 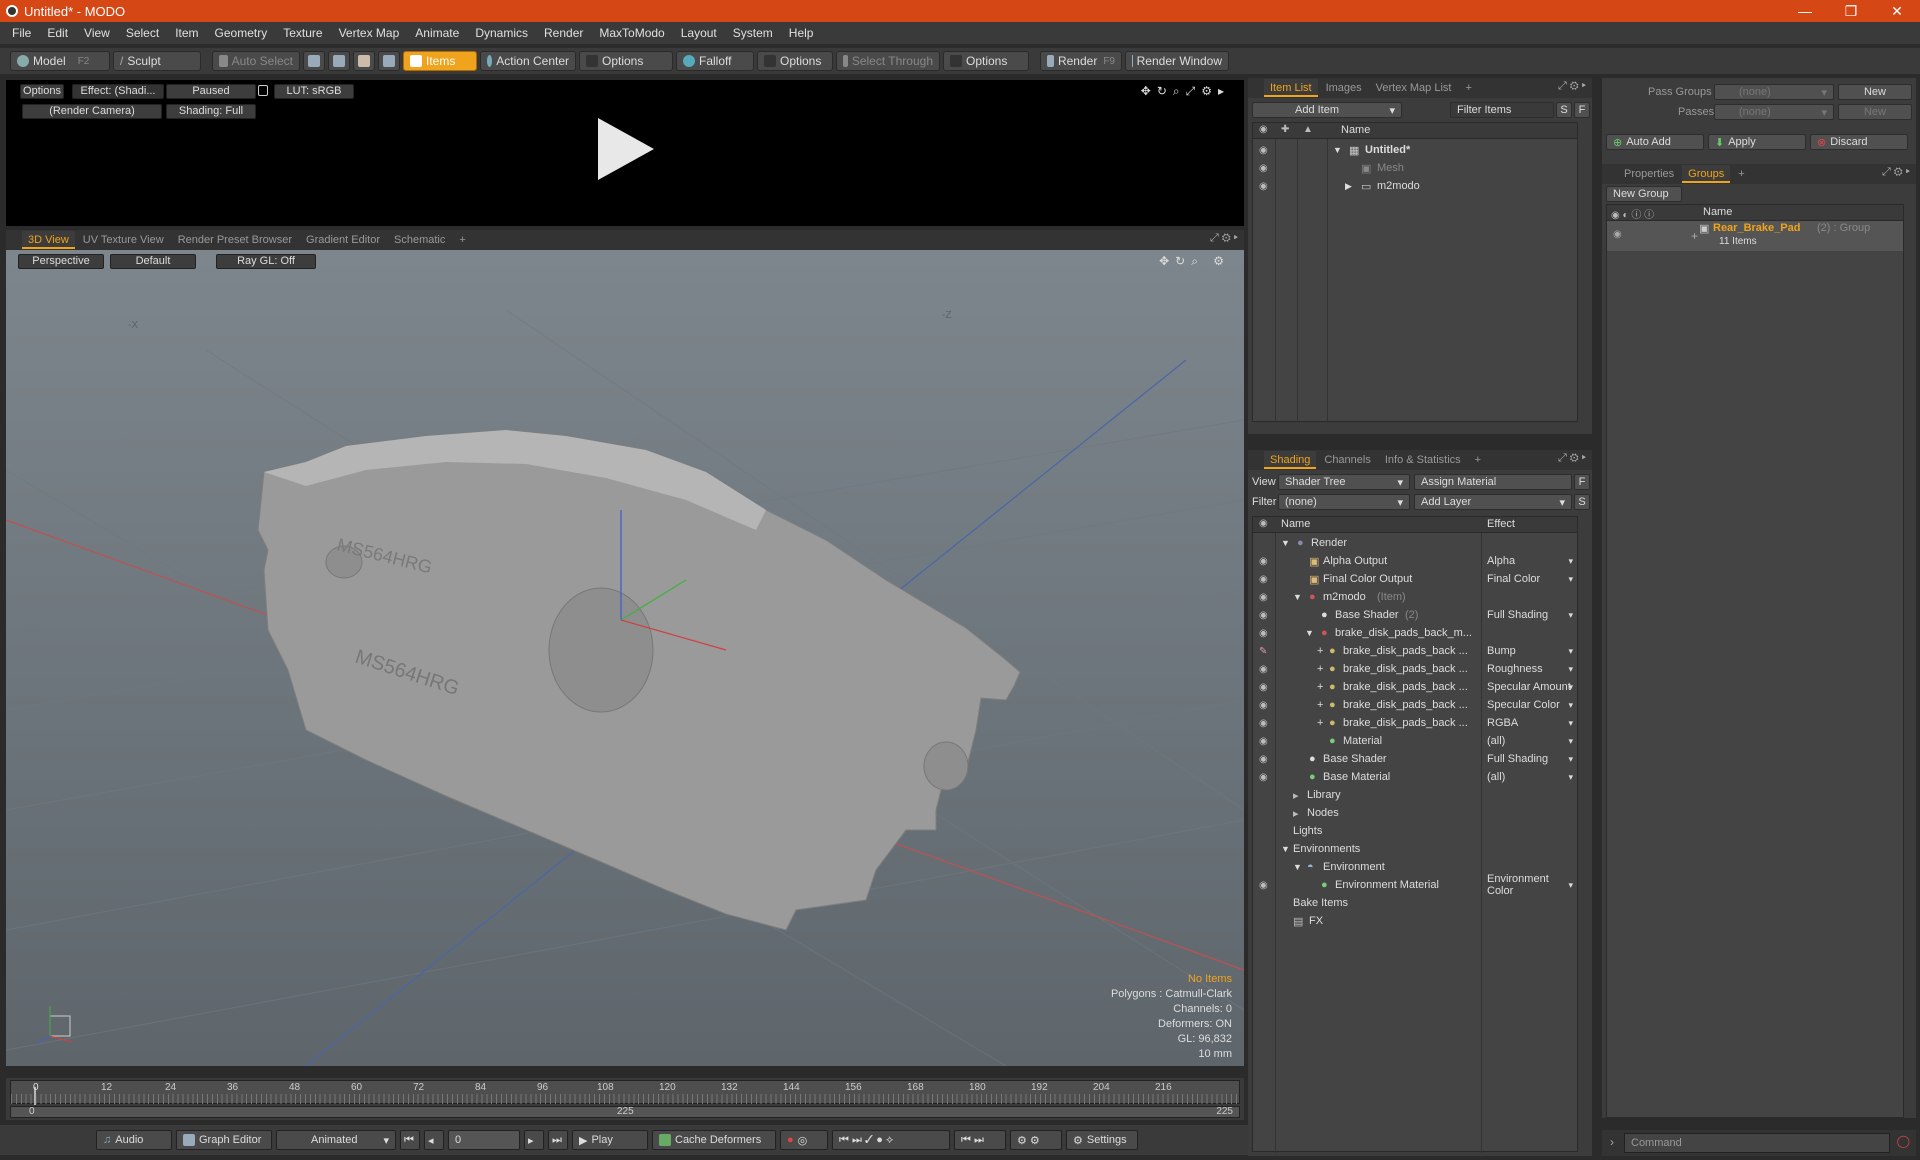 I want to click on record-macro-icon: ◯, so click(x=1903, y=1141).